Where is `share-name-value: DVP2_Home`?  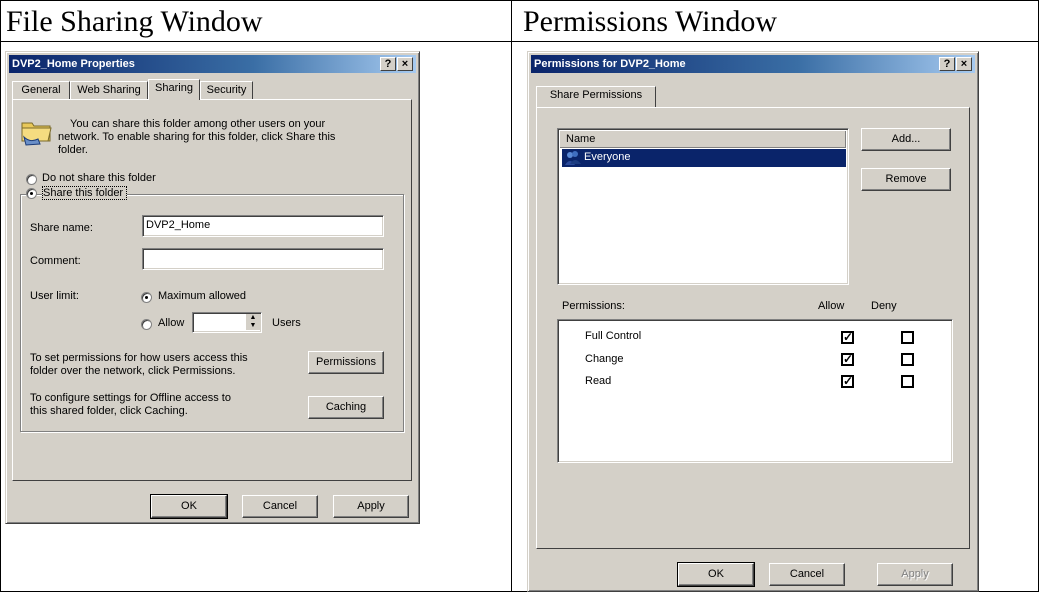
share-name-value: DVP2_Home is located at coordinates (178, 225).